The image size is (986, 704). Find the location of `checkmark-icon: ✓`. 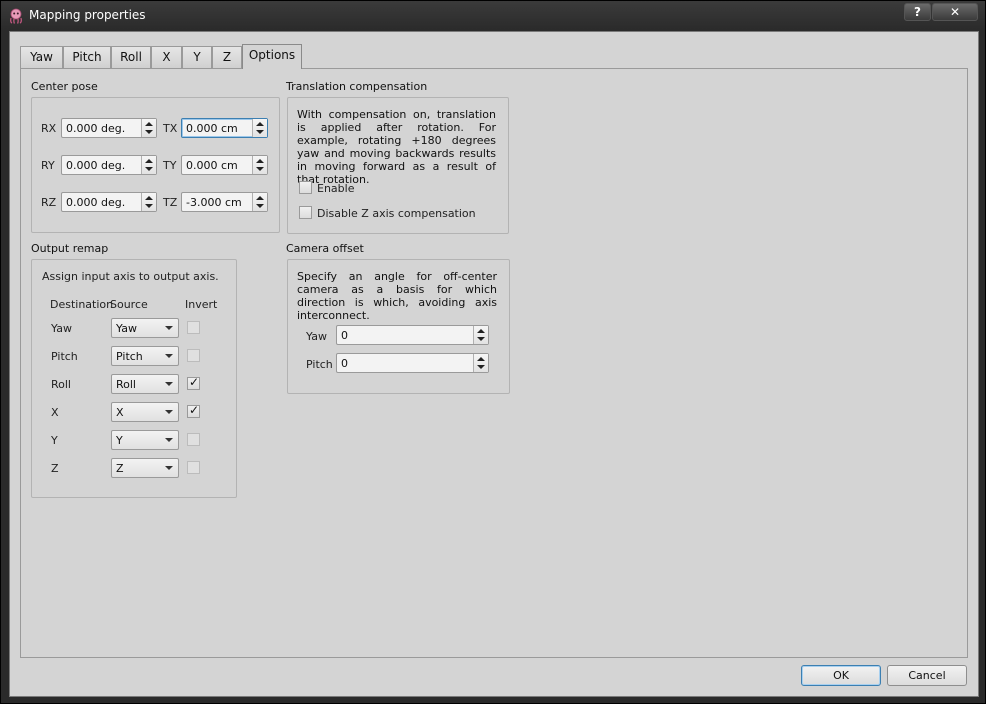

checkmark-icon: ✓ is located at coordinates (194, 382).